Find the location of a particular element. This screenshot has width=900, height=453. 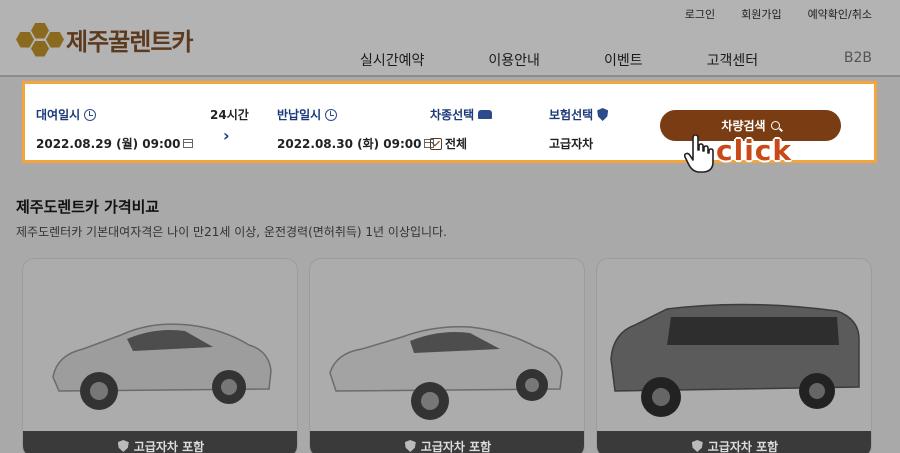

header-divider is located at coordinates (450, 76).